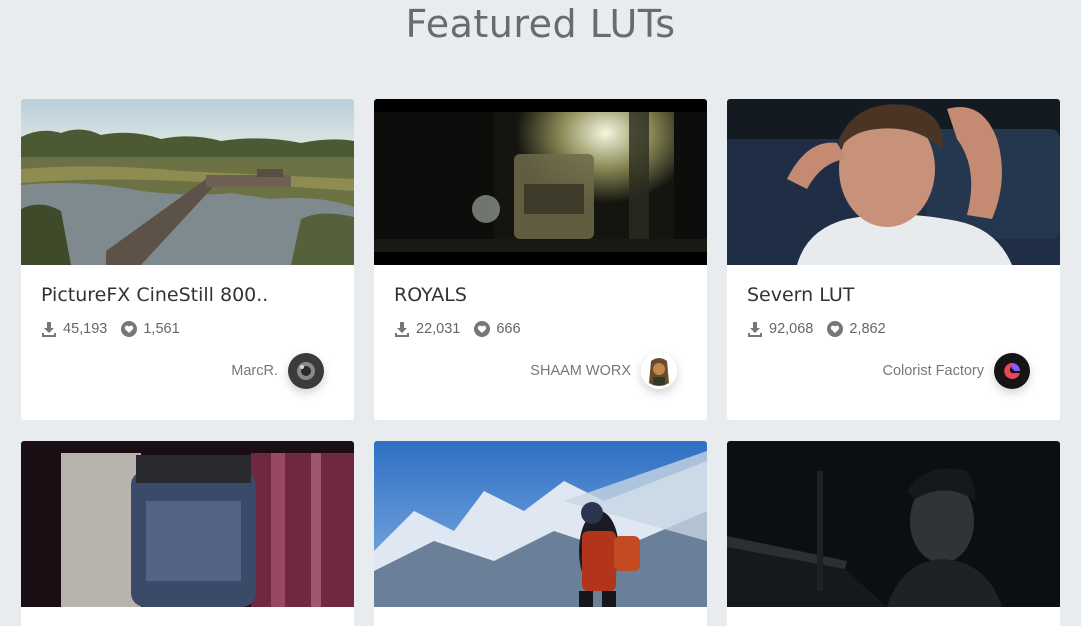 The height and width of the screenshot is (626, 1081). Describe the element at coordinates (161, 329) in the screenshot. I see `like-count: 1,561` at that location.